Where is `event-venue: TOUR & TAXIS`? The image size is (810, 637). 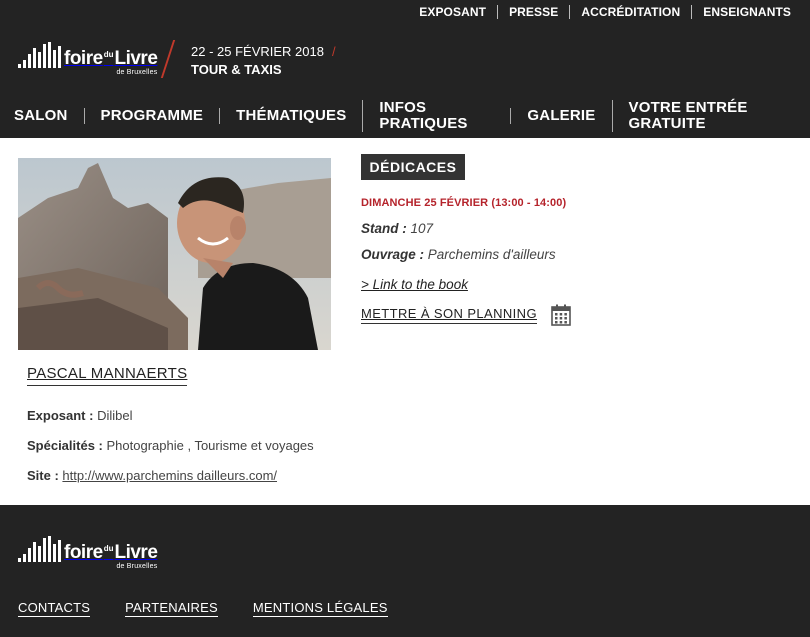
event-venue: TOUR & TAXIS is located at coordinates (236, 69).